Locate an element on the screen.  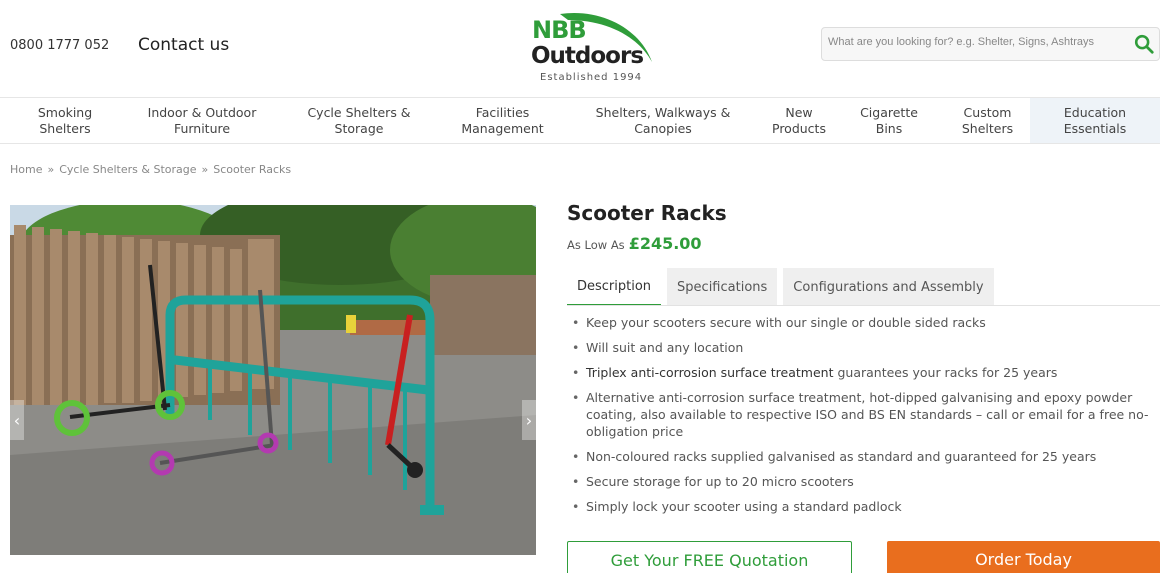
nav-item-label: New Products is located at coordinates (799, 120).